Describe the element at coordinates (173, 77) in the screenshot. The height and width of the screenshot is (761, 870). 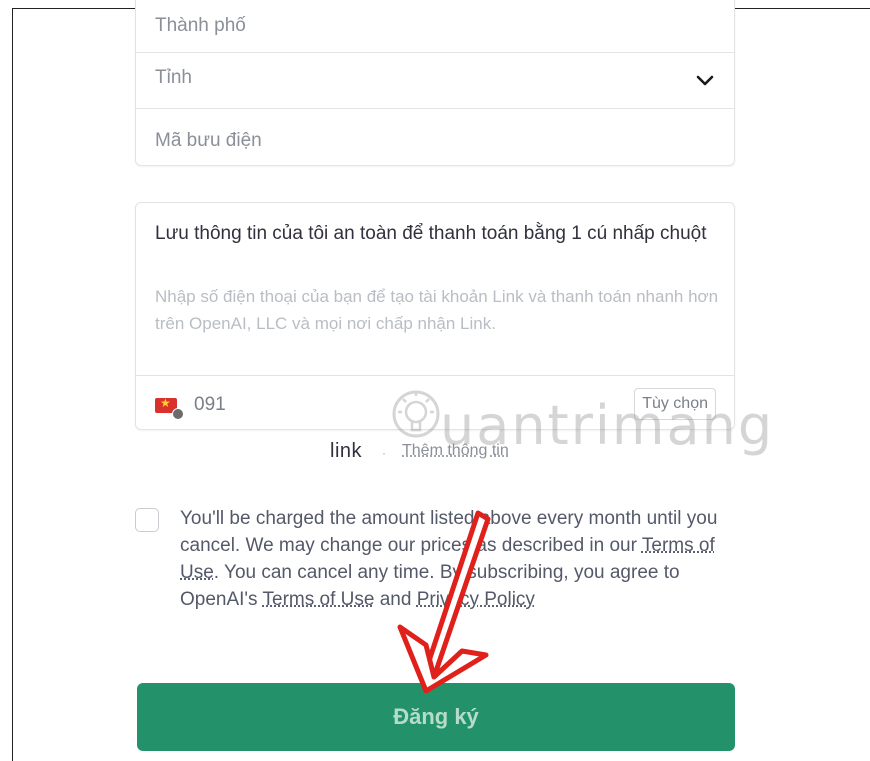
I see `province-placeholder: Tỉnh` at that location.